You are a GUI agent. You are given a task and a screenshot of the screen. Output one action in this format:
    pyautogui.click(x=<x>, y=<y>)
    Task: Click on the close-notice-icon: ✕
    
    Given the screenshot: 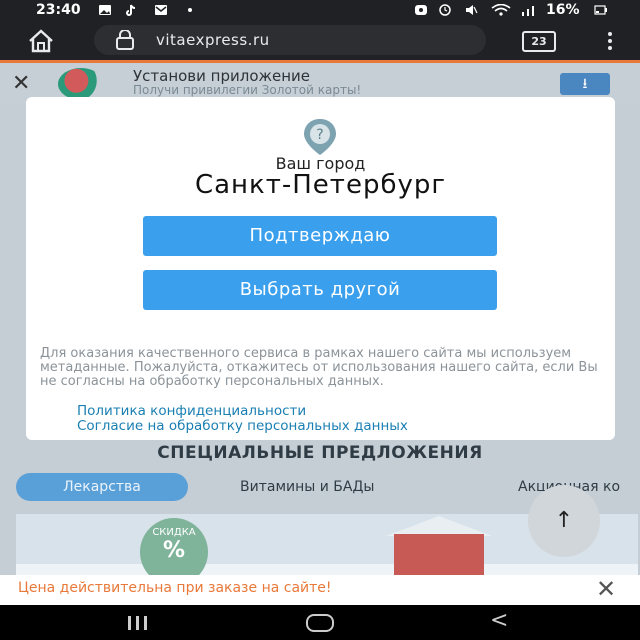 What is the action you would take?
    pyautogui.click(x=606, y=589)
    